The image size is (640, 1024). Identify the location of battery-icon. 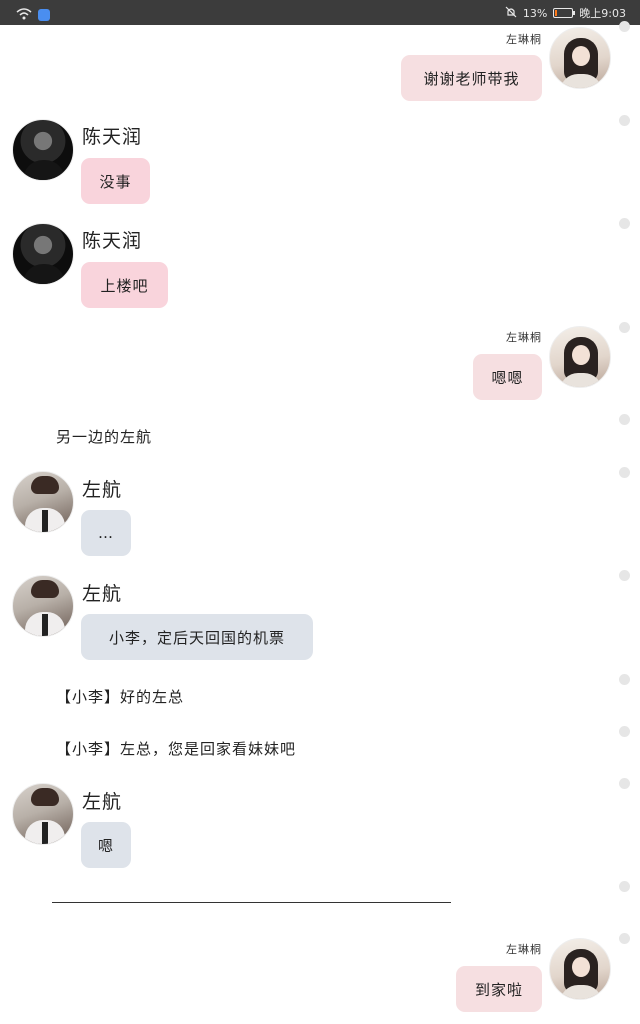
(564, 13).